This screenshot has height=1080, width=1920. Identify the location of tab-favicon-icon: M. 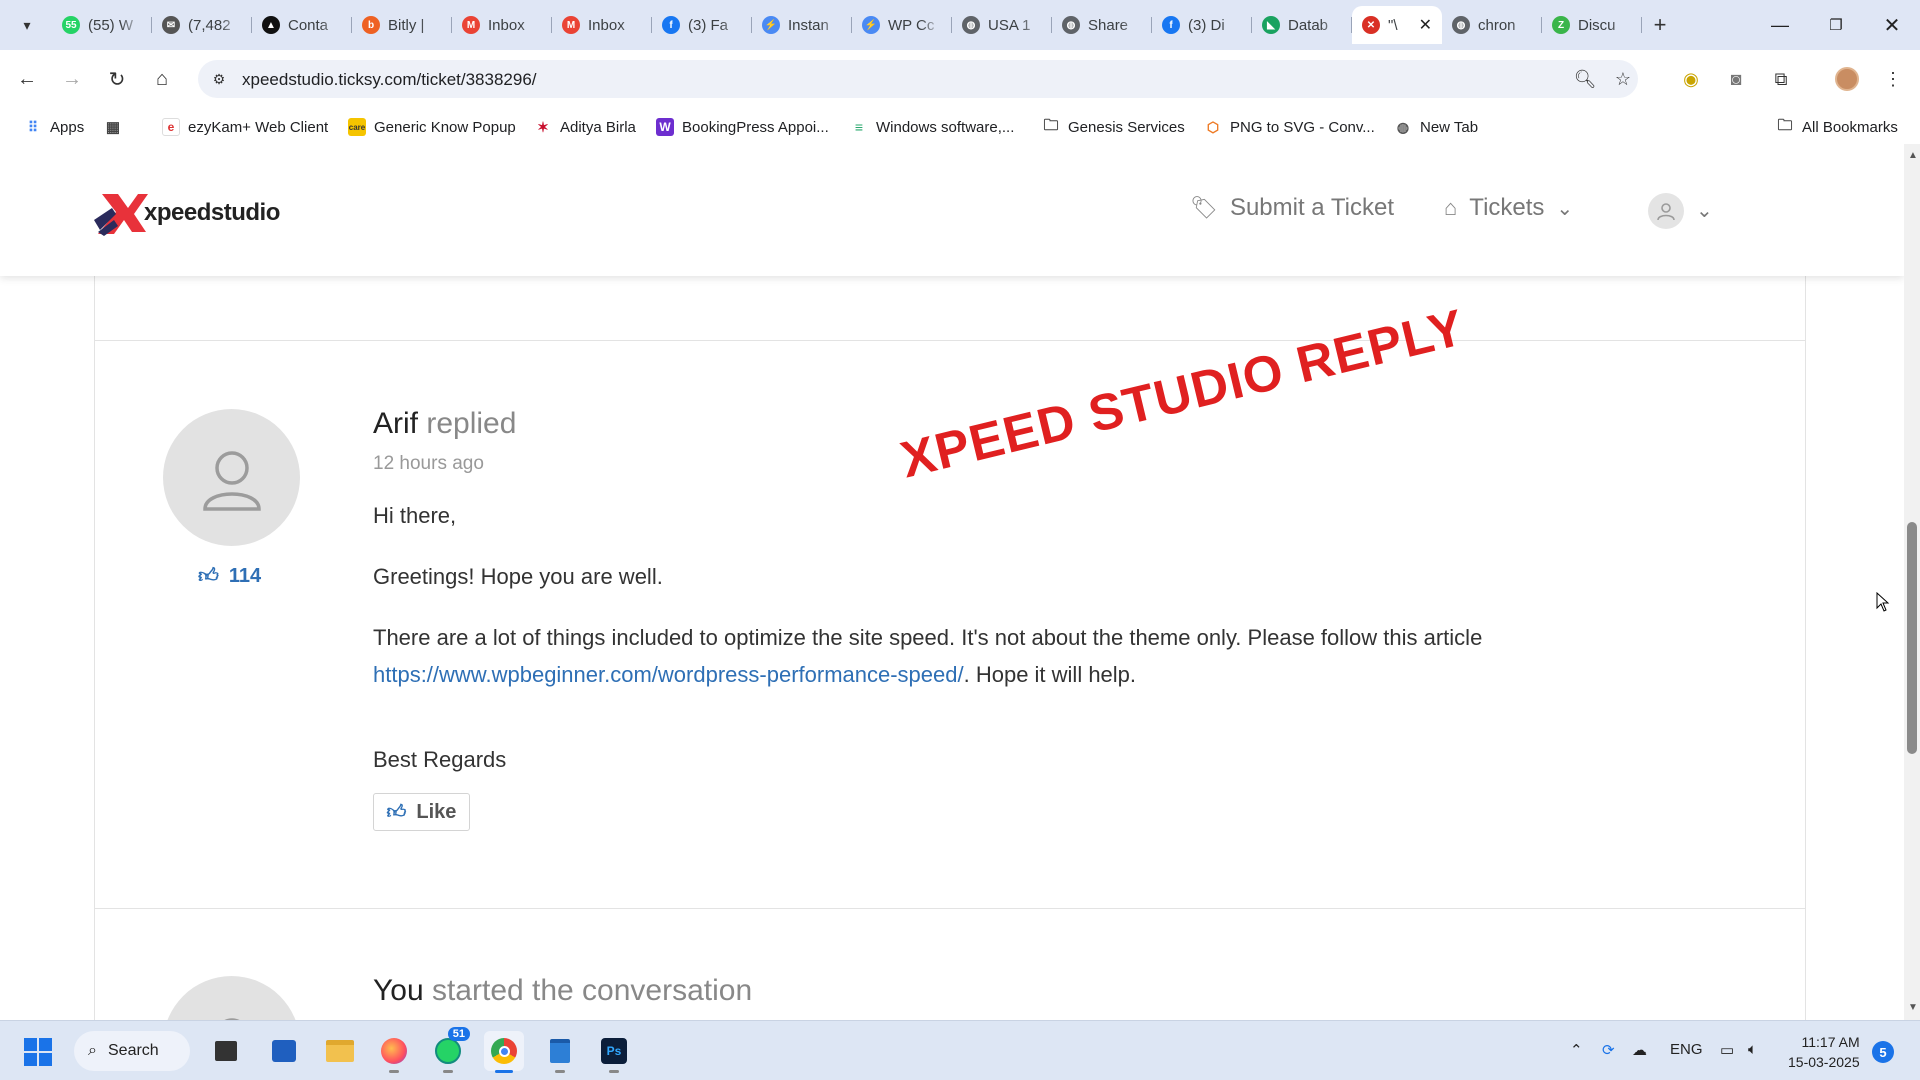
(471, 25).